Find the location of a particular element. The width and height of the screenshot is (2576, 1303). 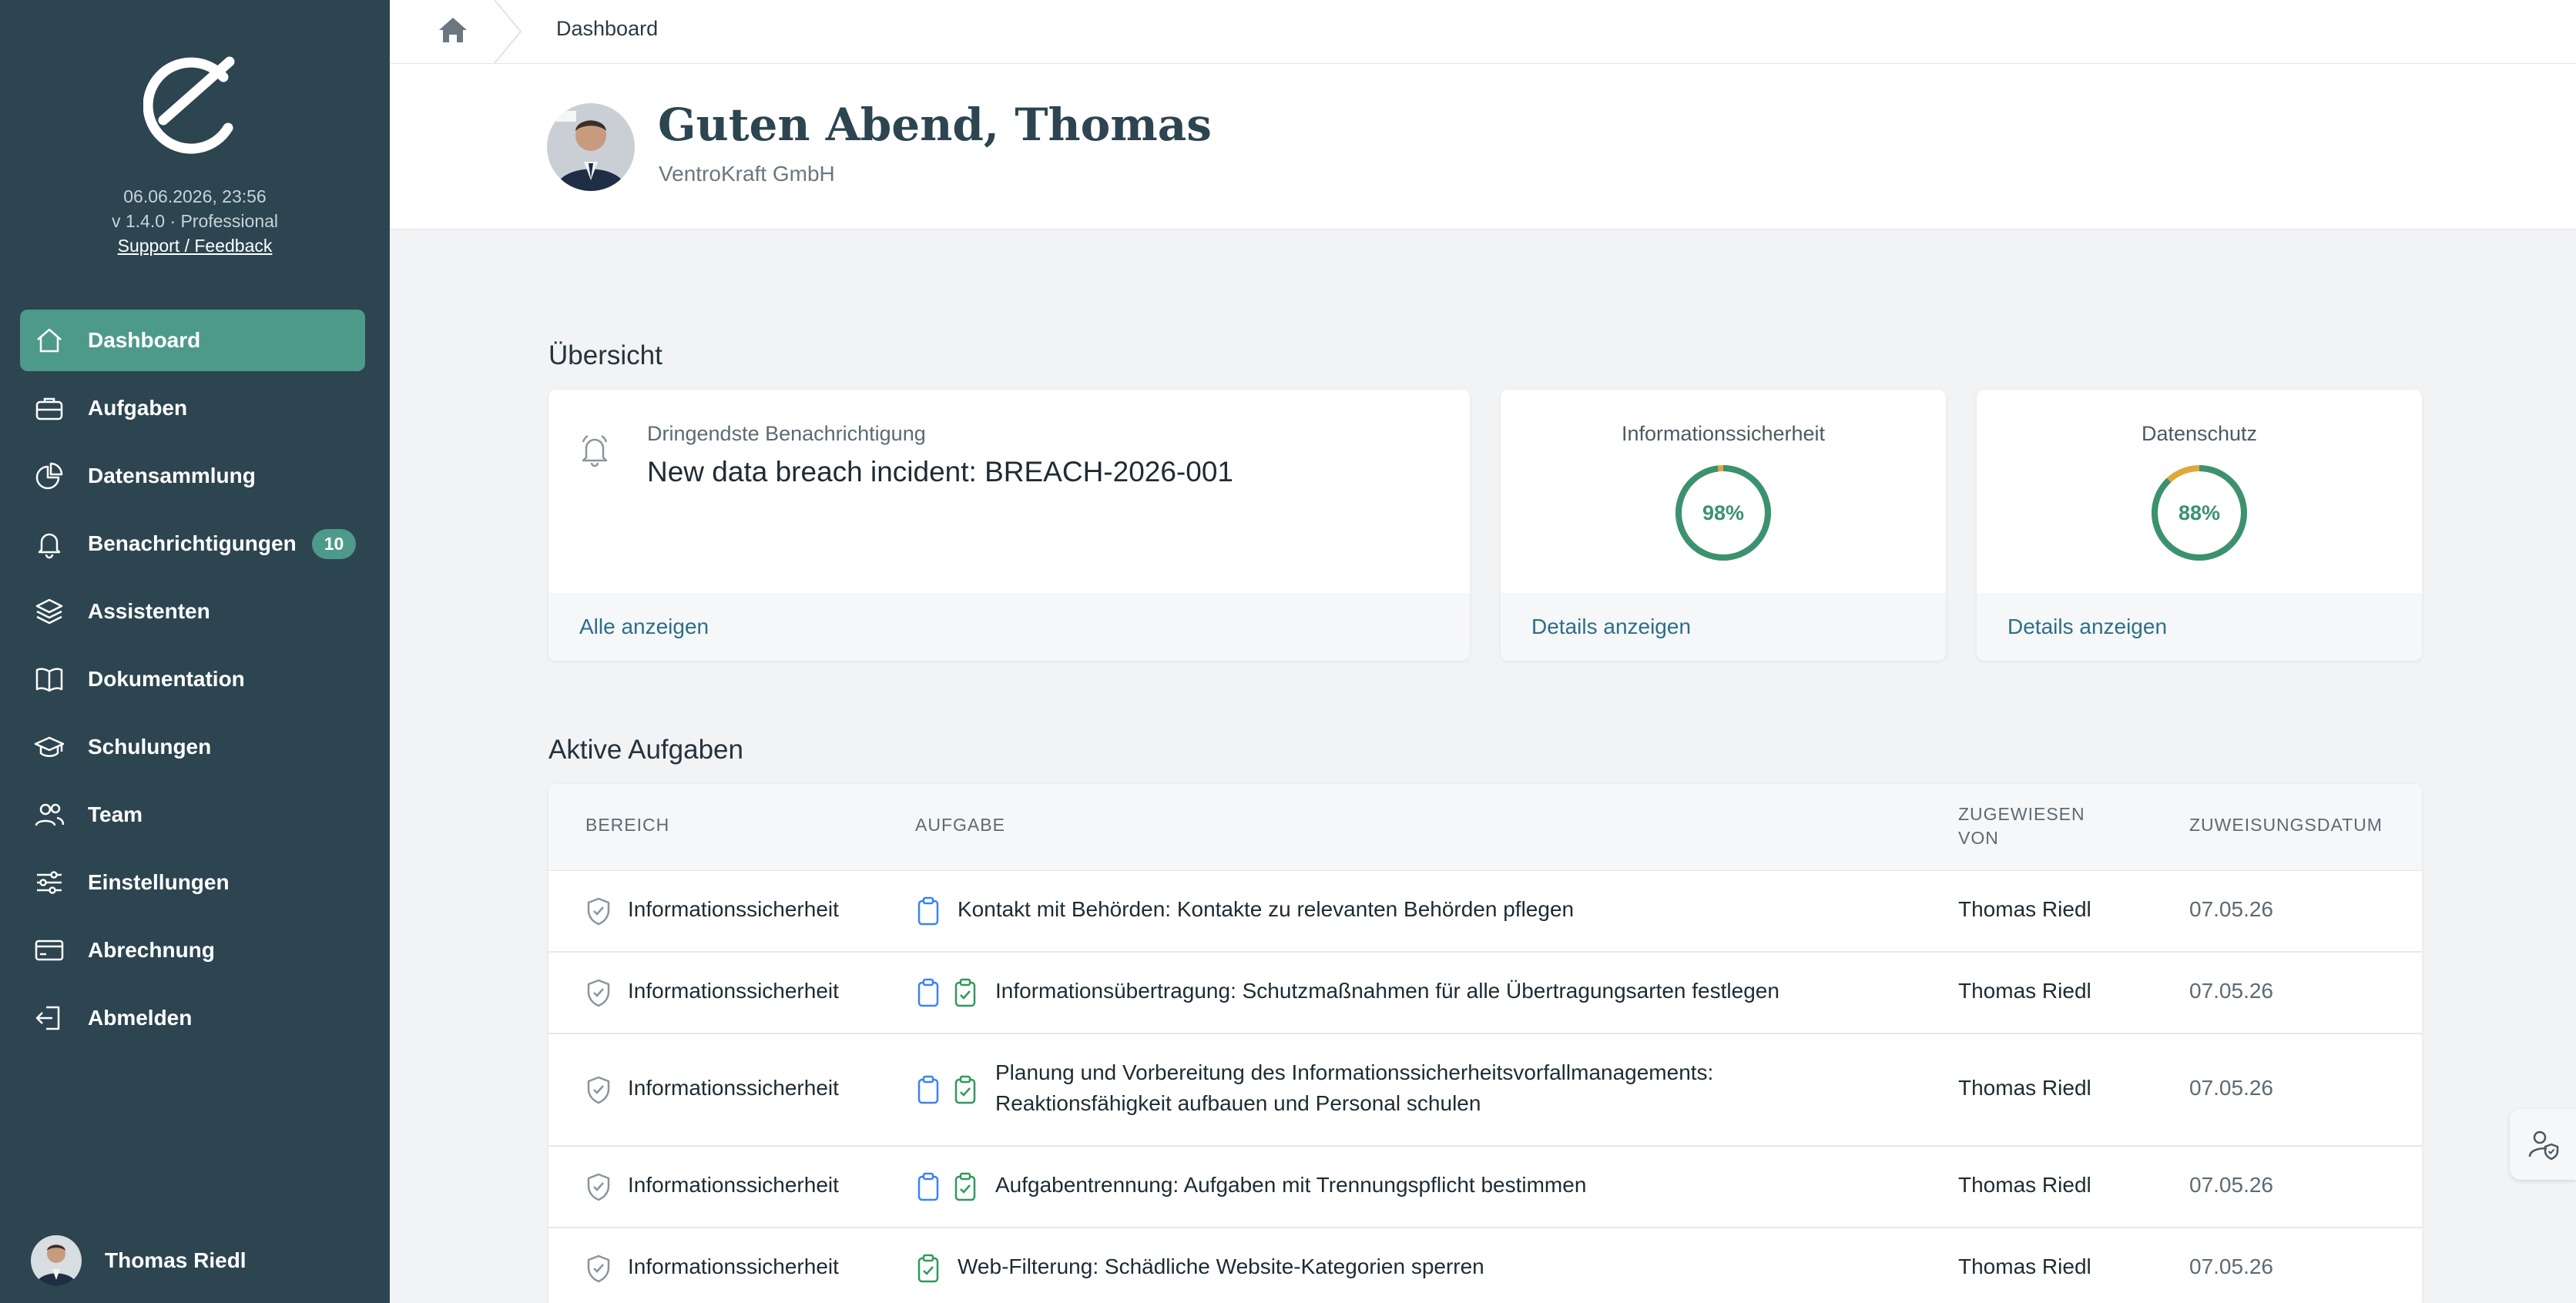

sidebar-item-team: Team is located at coordinates (192, 815).